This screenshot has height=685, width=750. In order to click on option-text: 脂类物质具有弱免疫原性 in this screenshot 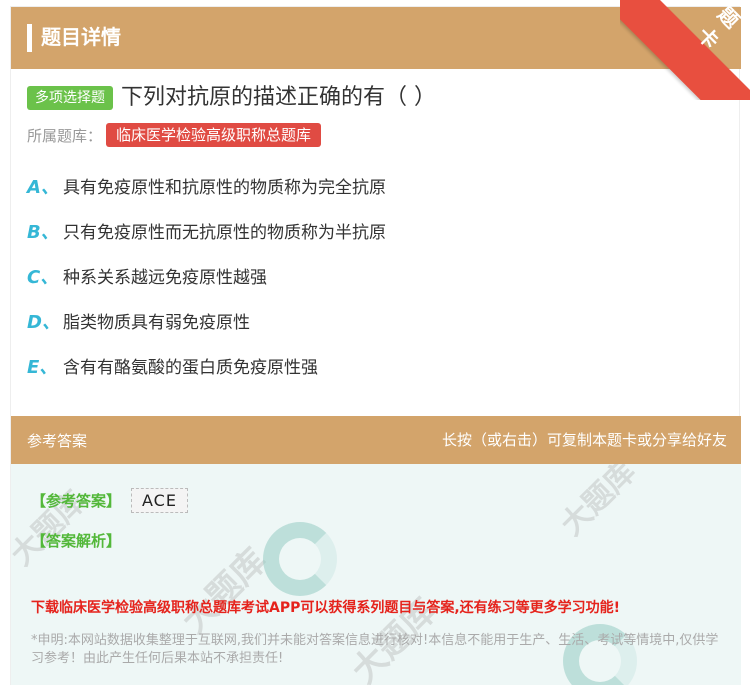, I will do `click(156, 323)`.